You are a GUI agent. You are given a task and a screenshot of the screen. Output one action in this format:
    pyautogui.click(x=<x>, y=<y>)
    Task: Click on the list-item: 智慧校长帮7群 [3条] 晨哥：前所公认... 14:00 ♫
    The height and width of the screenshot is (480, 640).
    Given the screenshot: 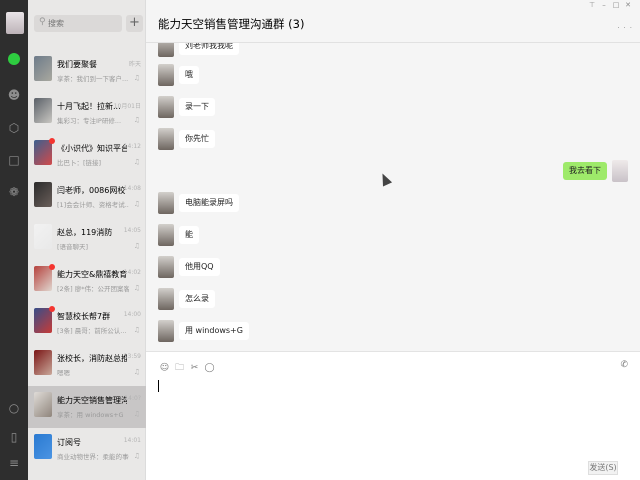 What is the action you would take?
    pyautogui.click(x=87, y=323)
    